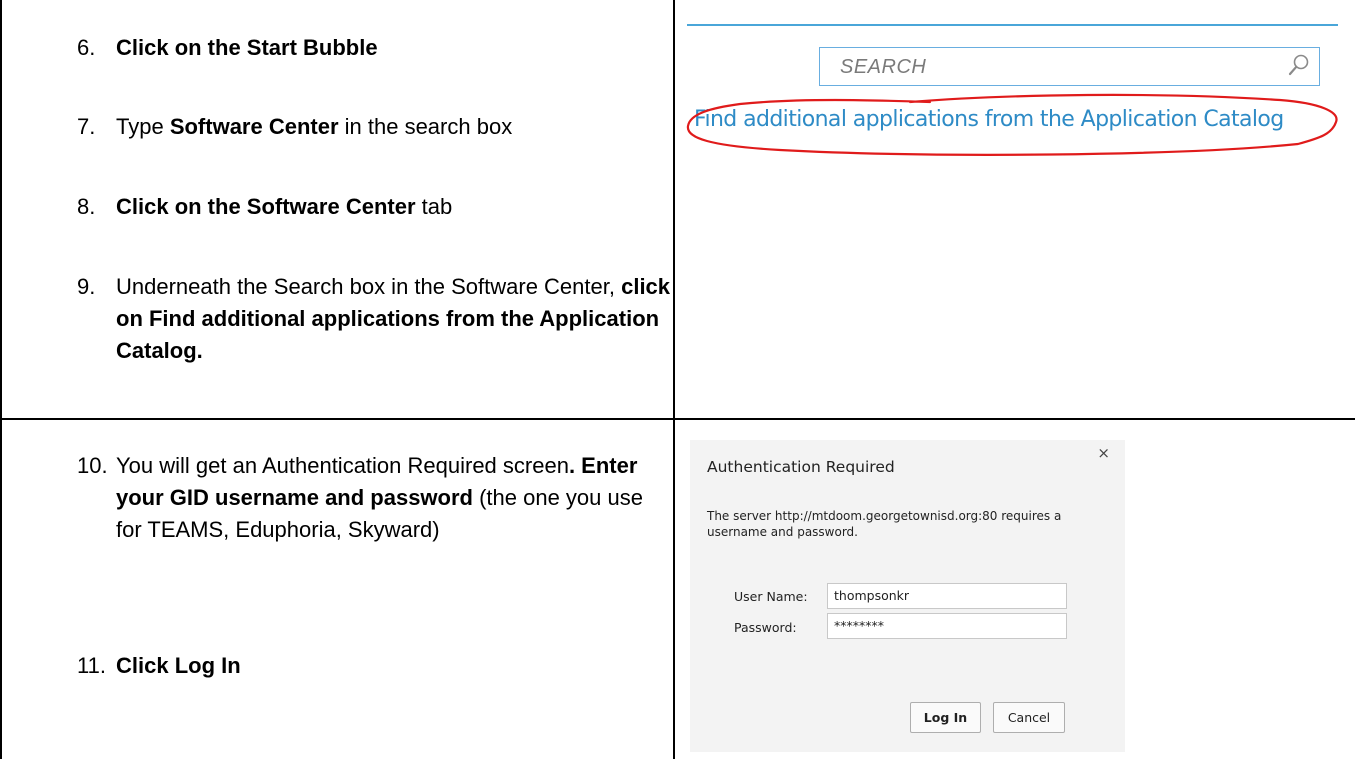 This screenshot has width=1355, height=759. Describe the element at coordinates (86, 286) in the screenshot. I see `step-number: 9.` at that location.